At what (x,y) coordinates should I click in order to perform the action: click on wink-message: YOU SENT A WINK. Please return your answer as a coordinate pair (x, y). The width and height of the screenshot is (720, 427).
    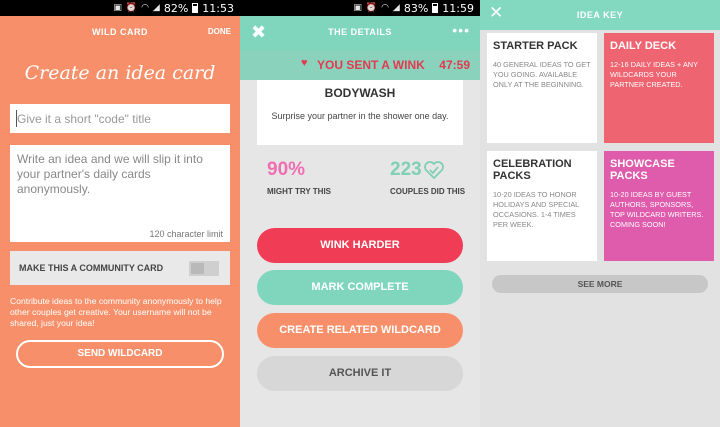
    Looking at the image, I should click on (371, 65).